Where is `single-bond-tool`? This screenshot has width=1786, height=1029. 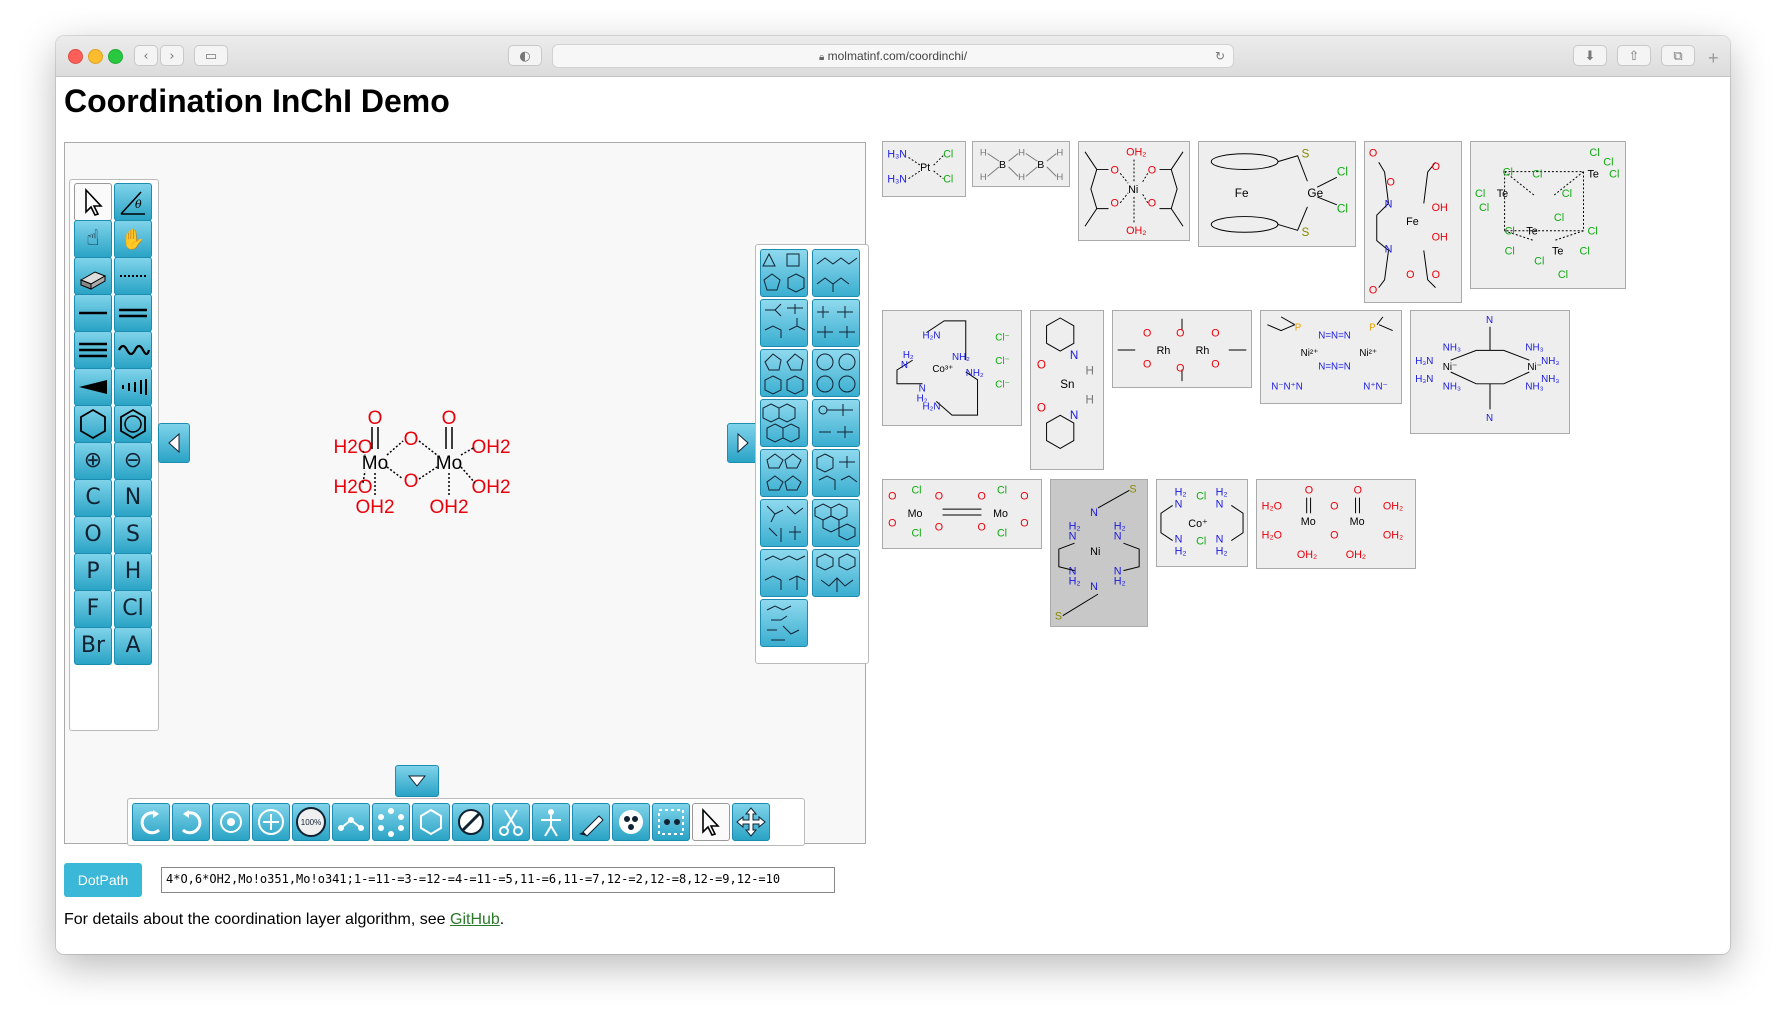 single-bond-tool is located at coordinates (93, 313).